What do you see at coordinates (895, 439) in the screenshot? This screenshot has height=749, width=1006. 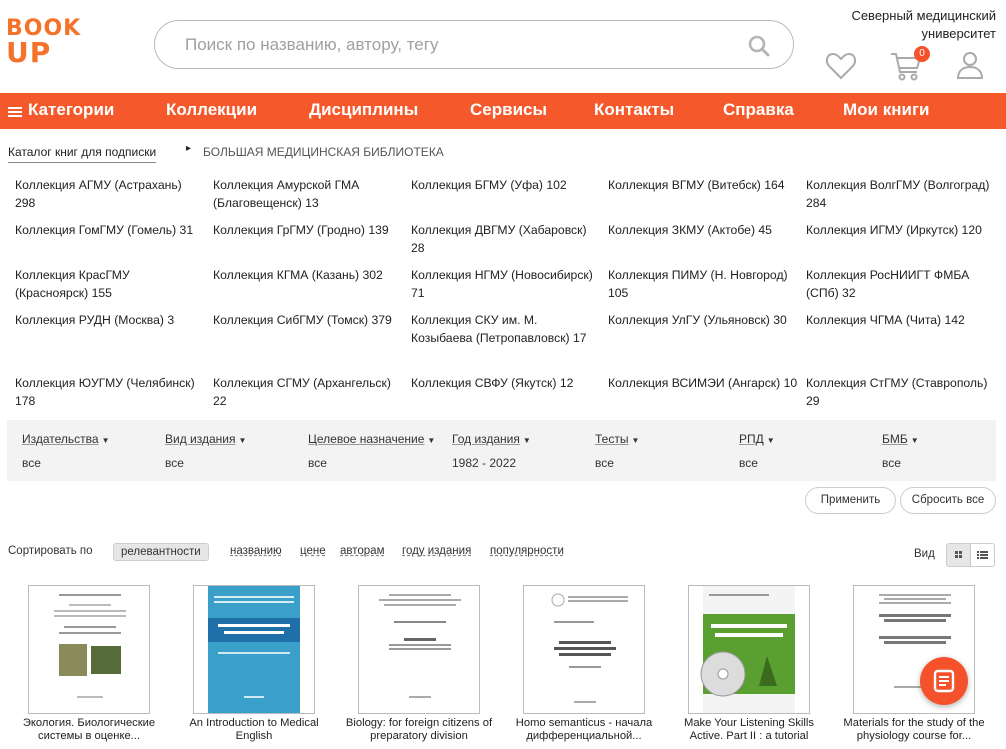 I see `filter-label: БМБ` at bounding box center [895, 439].